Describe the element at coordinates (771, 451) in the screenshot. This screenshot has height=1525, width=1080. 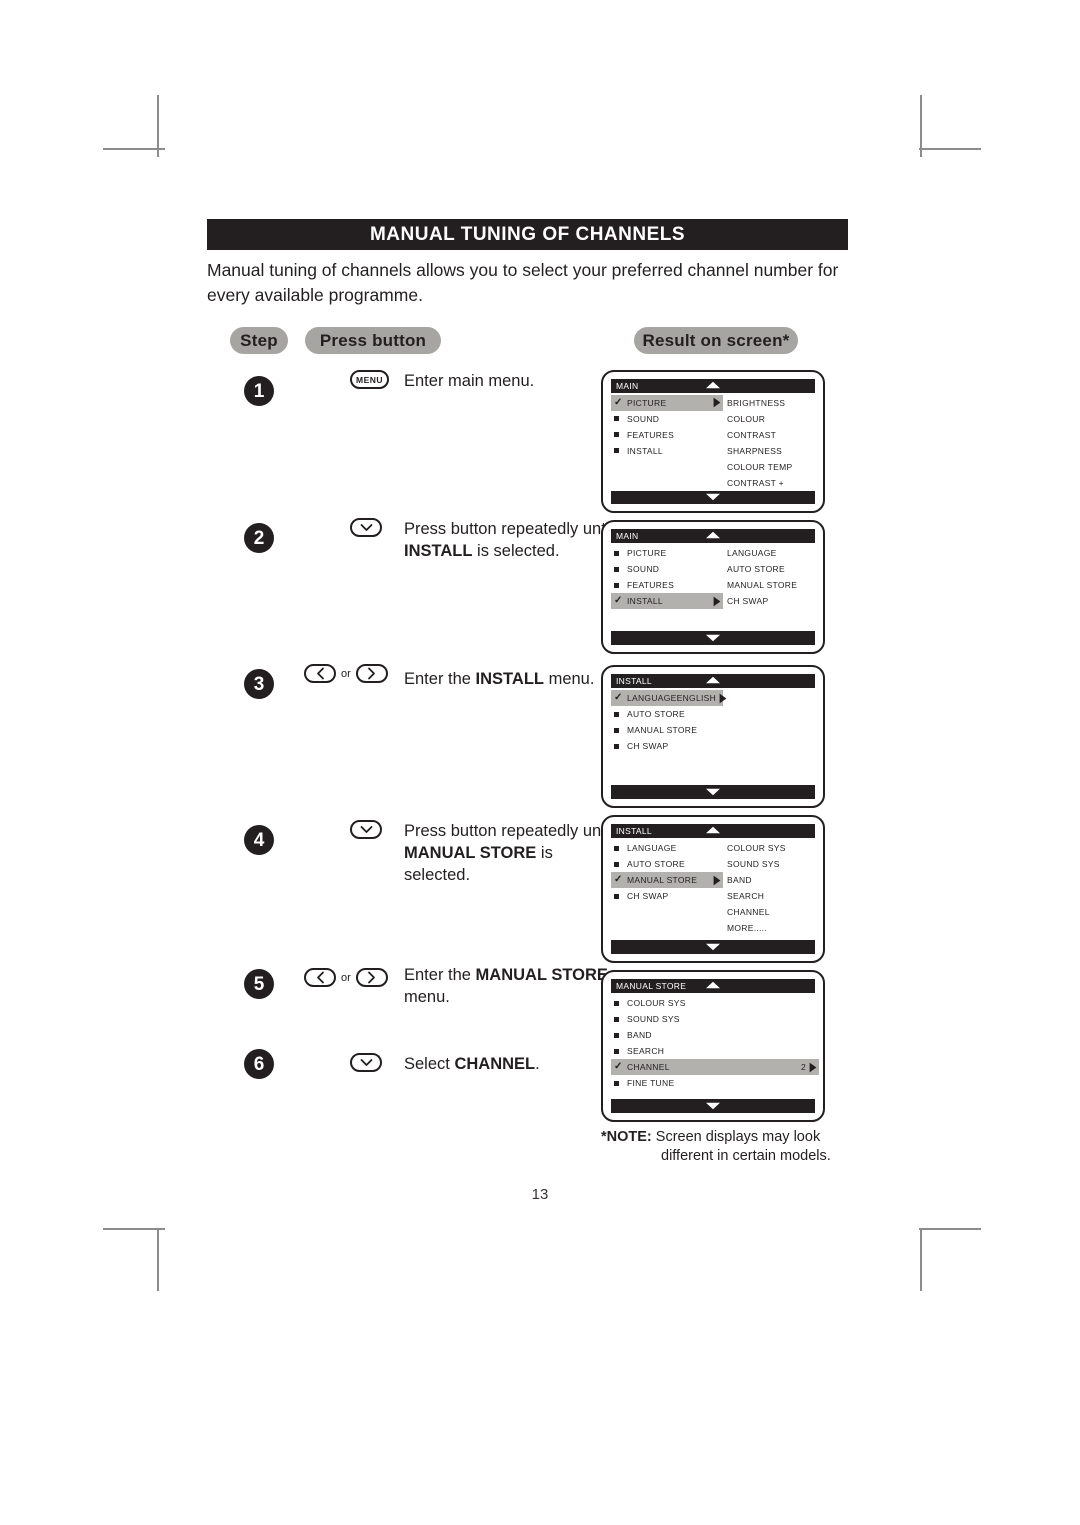
I see `osd-submenu-item: SHARPNESS` at that location.